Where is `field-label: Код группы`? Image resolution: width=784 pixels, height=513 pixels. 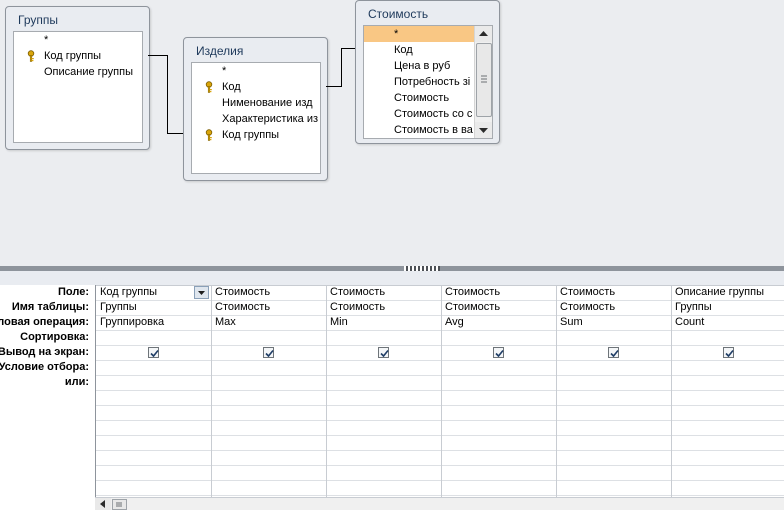 field-label: Код группы is located at coordinates (251, 135).